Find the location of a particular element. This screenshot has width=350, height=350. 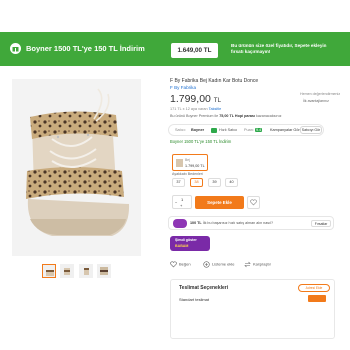

seller-campaigns: Kampanyalar Gör is located at coordinates (285, 130).